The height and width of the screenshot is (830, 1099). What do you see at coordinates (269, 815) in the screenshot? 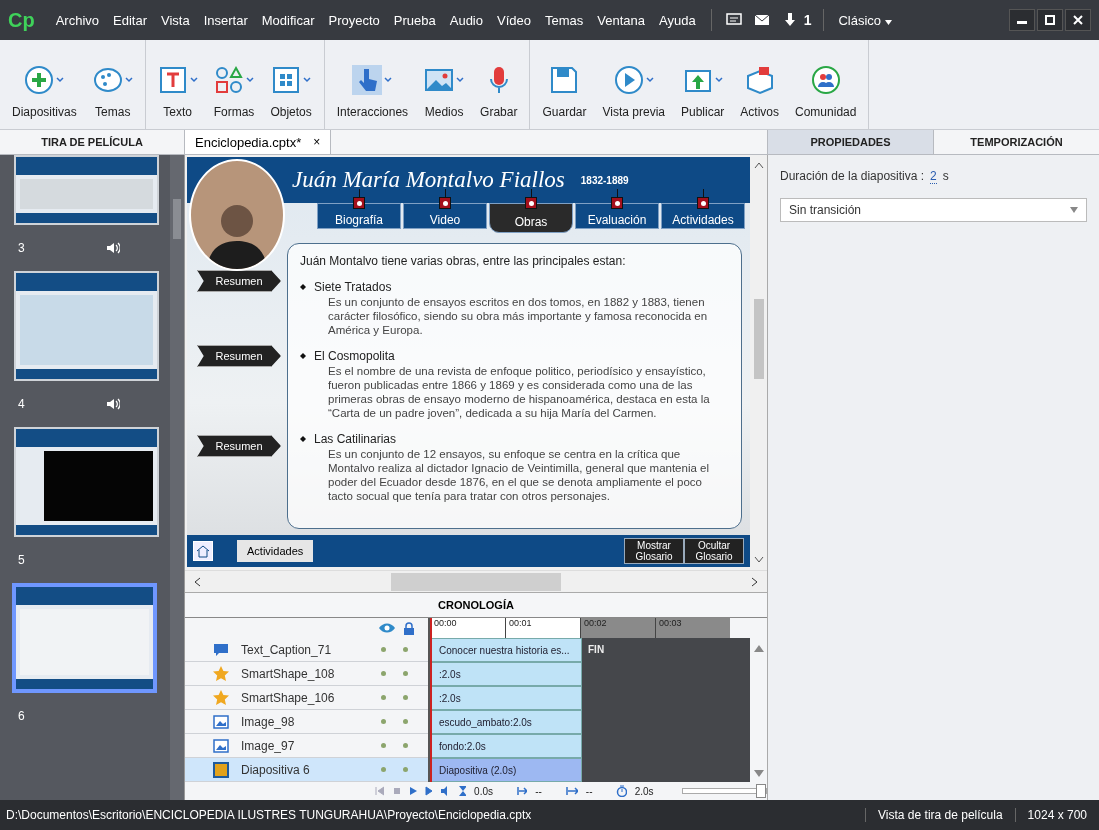
I see `file-path: D:\Documentos\Escritorio\ENCICLOPEDIA ILUSTRES TUNGURAHUA\Proyecto\Enciclopedia.cptx` at bounding box center [269, 815].